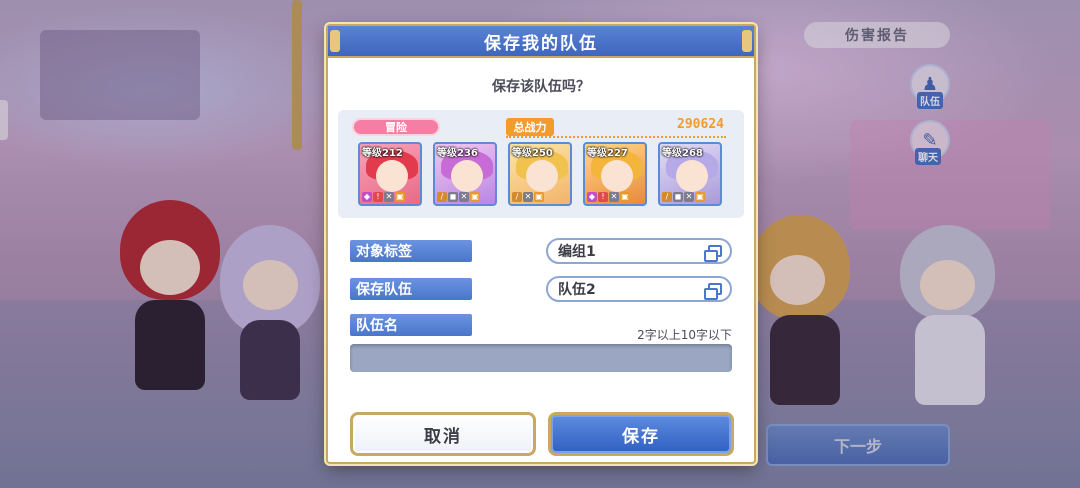 Image resolution: width=1080 pixels, height=488 pixels. I want to click on character-card: 等级250 / ✕ ▣, so click(540, 174).